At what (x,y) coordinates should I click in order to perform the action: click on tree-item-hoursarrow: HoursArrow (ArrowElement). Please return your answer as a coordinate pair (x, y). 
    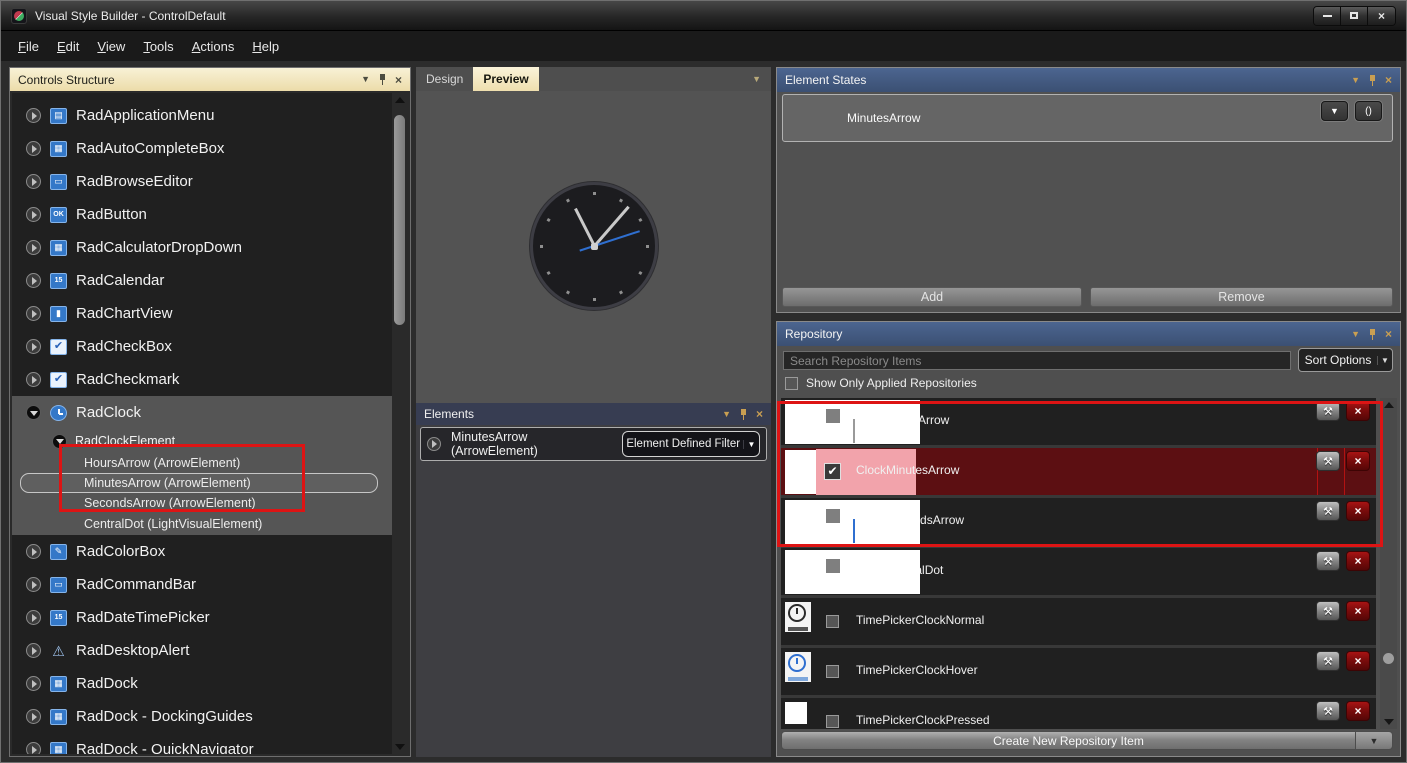
    Looking at the image, I should click on (202, 463).